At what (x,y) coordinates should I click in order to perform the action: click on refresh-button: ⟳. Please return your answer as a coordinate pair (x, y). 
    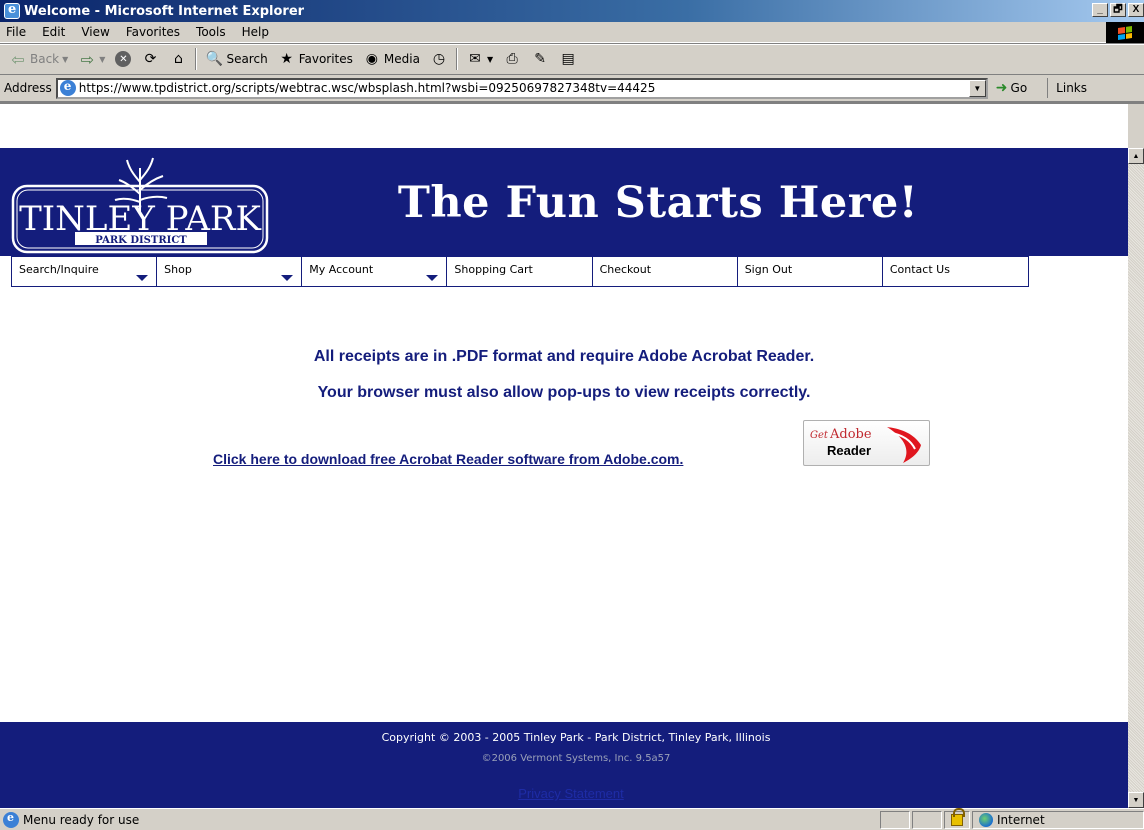
    Looking at the image, I should click on (150, 59).